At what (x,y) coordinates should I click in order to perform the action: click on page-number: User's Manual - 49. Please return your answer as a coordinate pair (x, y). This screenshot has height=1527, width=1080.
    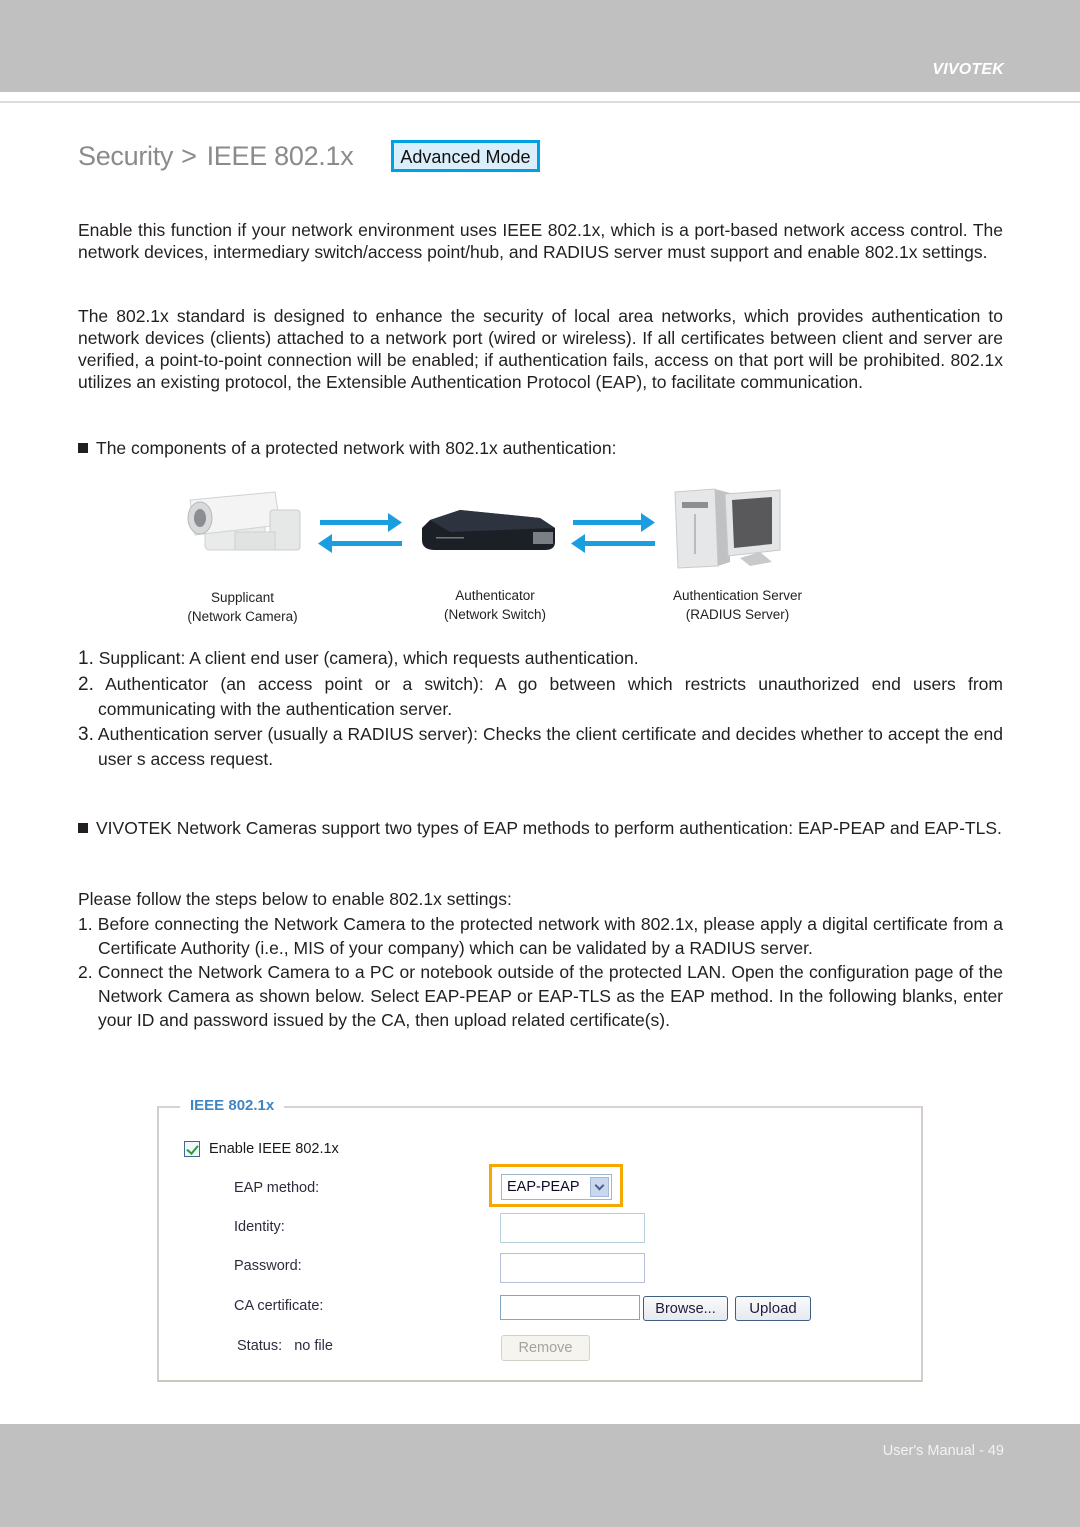
    Looking at the image, I should click on (943, 1451).